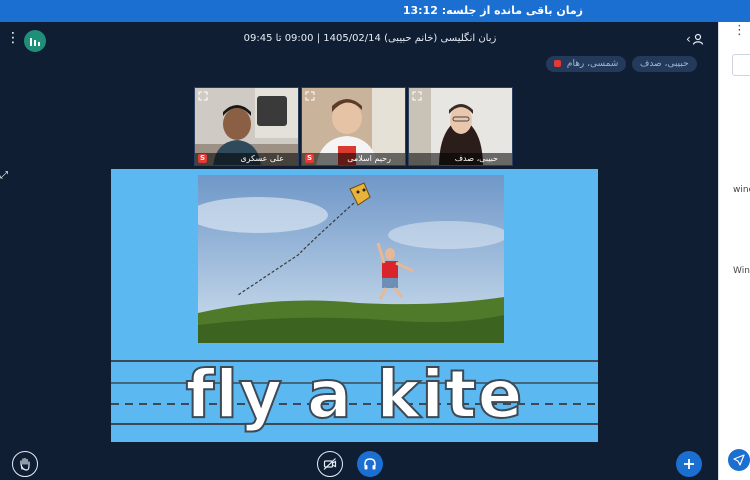 The image size is (750, 480). What do you see at coordinates (741, 271) in the screenshot?
I see `panel-text: Wind` at bounding box center [741, 271].